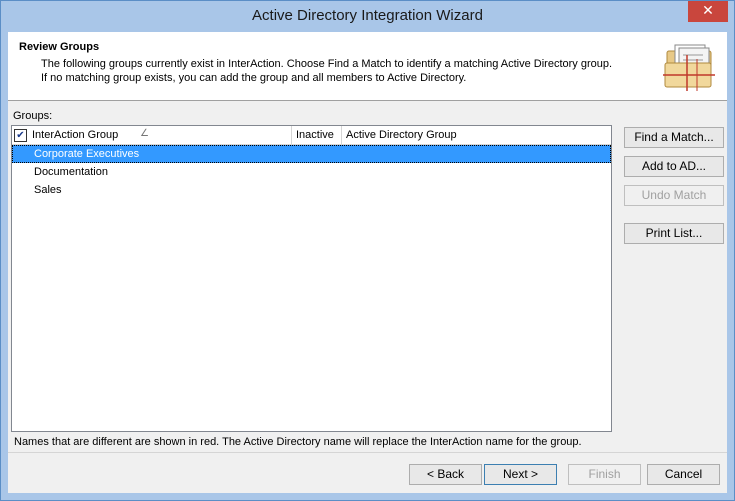  What do you see at coordinates (445, 474) in the screenshot?
I see `back-button: < Back` at bounding box center [445, 474].